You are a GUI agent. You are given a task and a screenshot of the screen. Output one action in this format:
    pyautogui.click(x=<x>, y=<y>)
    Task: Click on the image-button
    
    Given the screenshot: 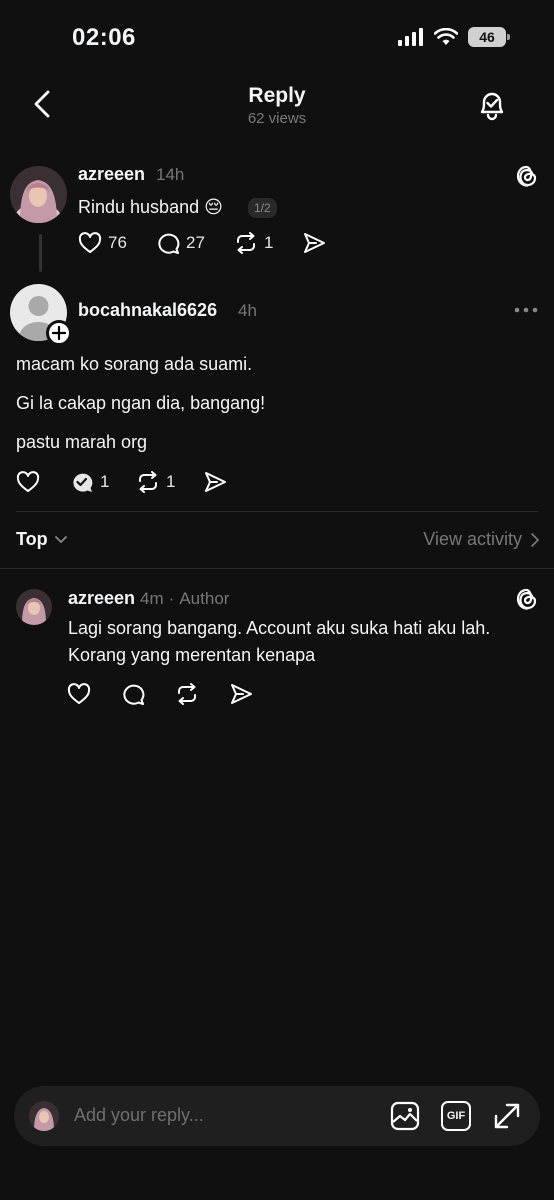 What is the action you would take?
    pyautogui.click(x=405, y=1116)
    